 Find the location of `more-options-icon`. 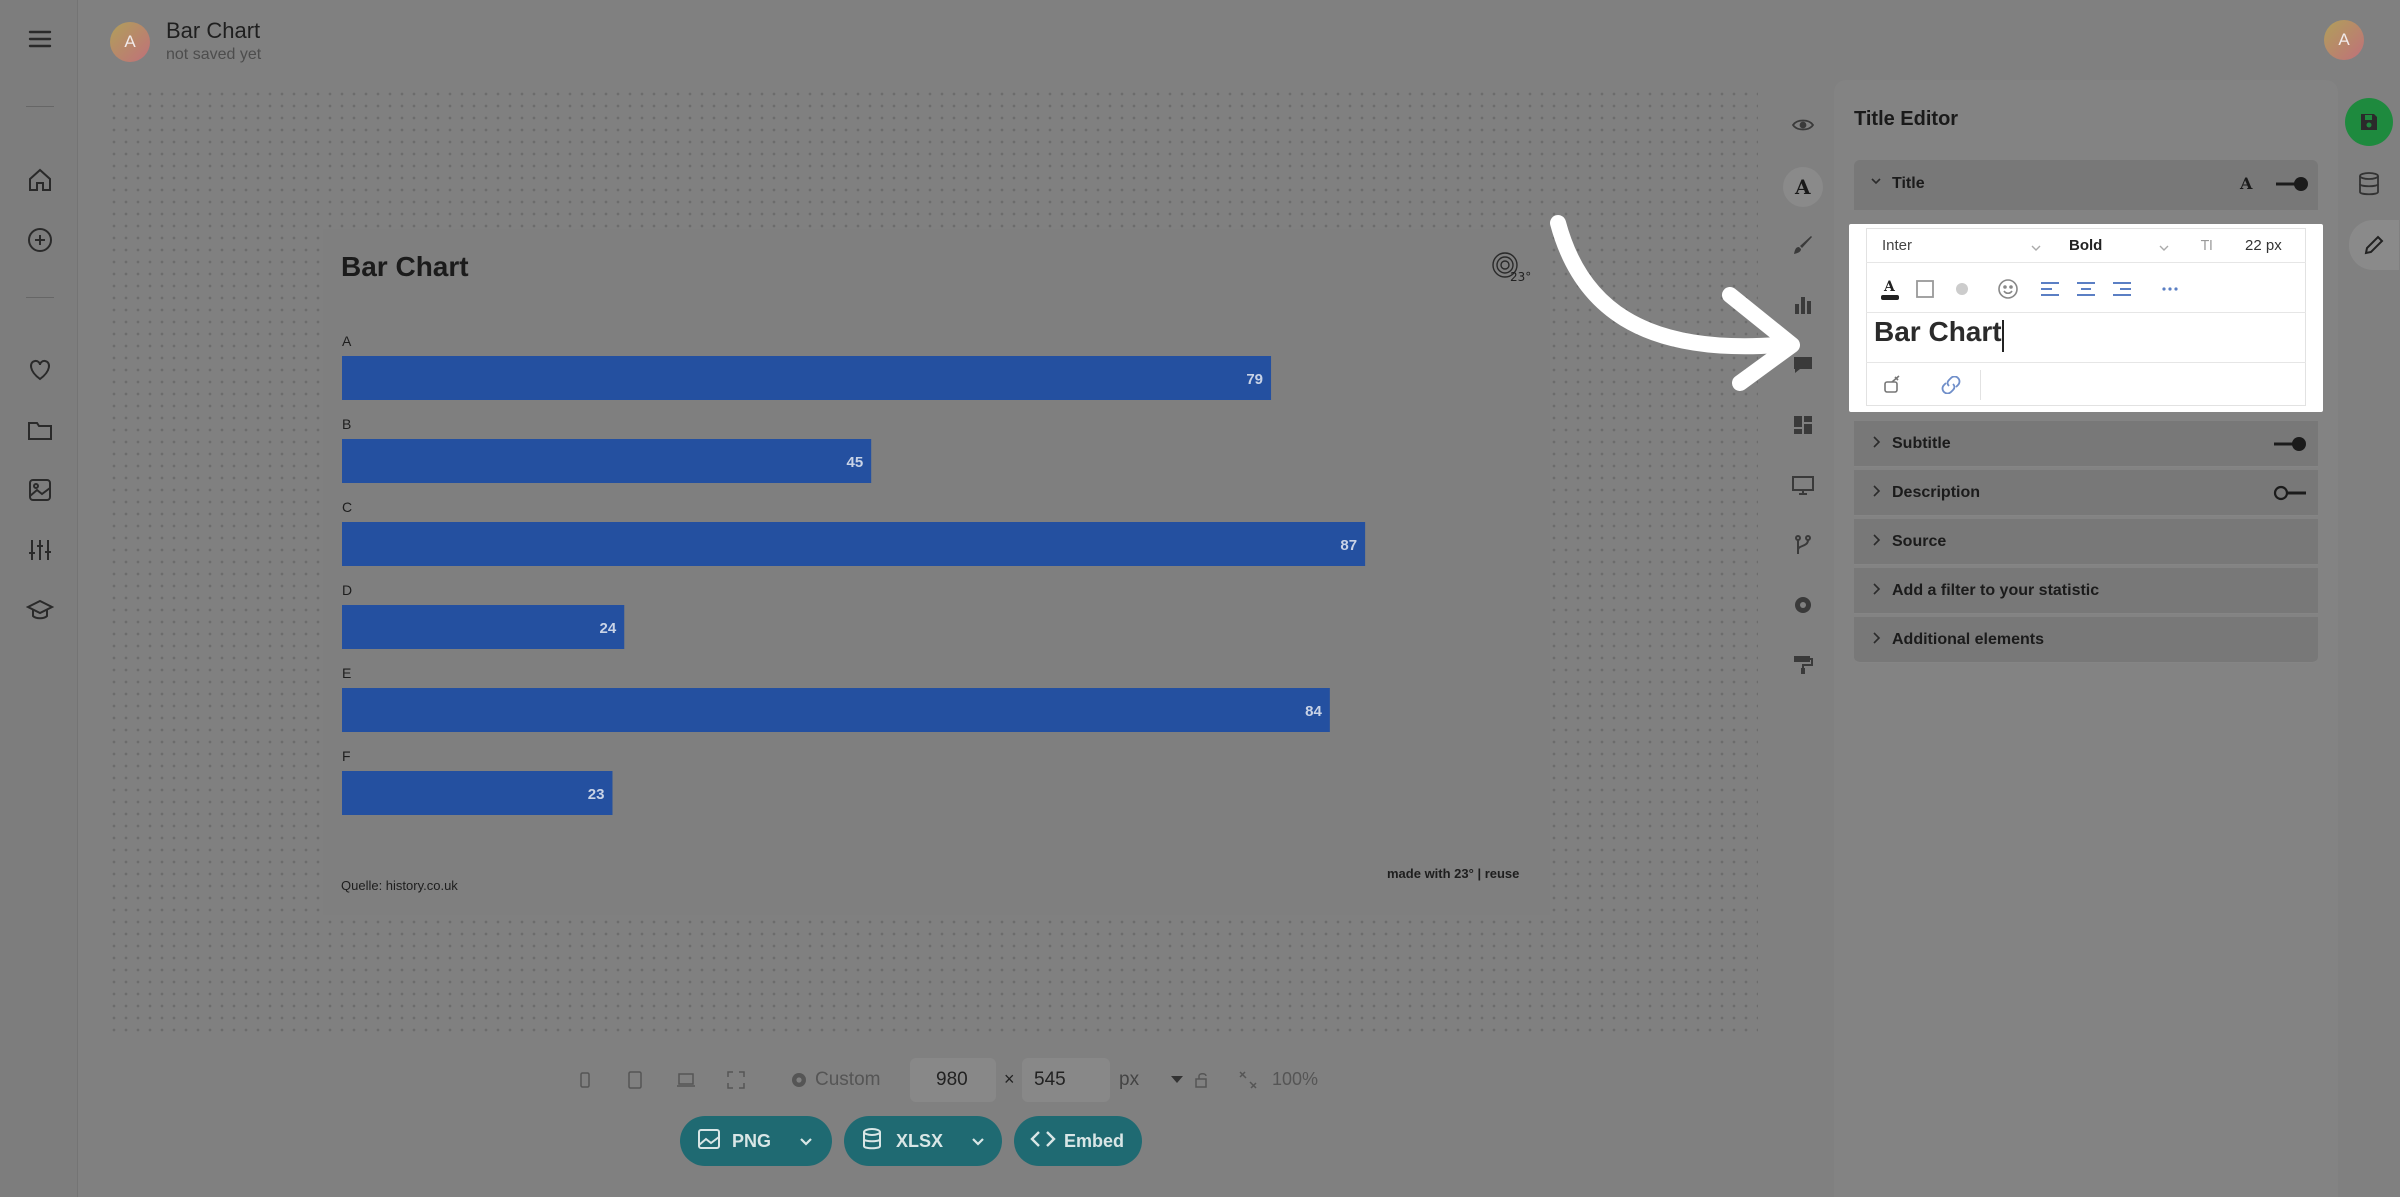

more-options-icon is located at coordinates (2170, 289).